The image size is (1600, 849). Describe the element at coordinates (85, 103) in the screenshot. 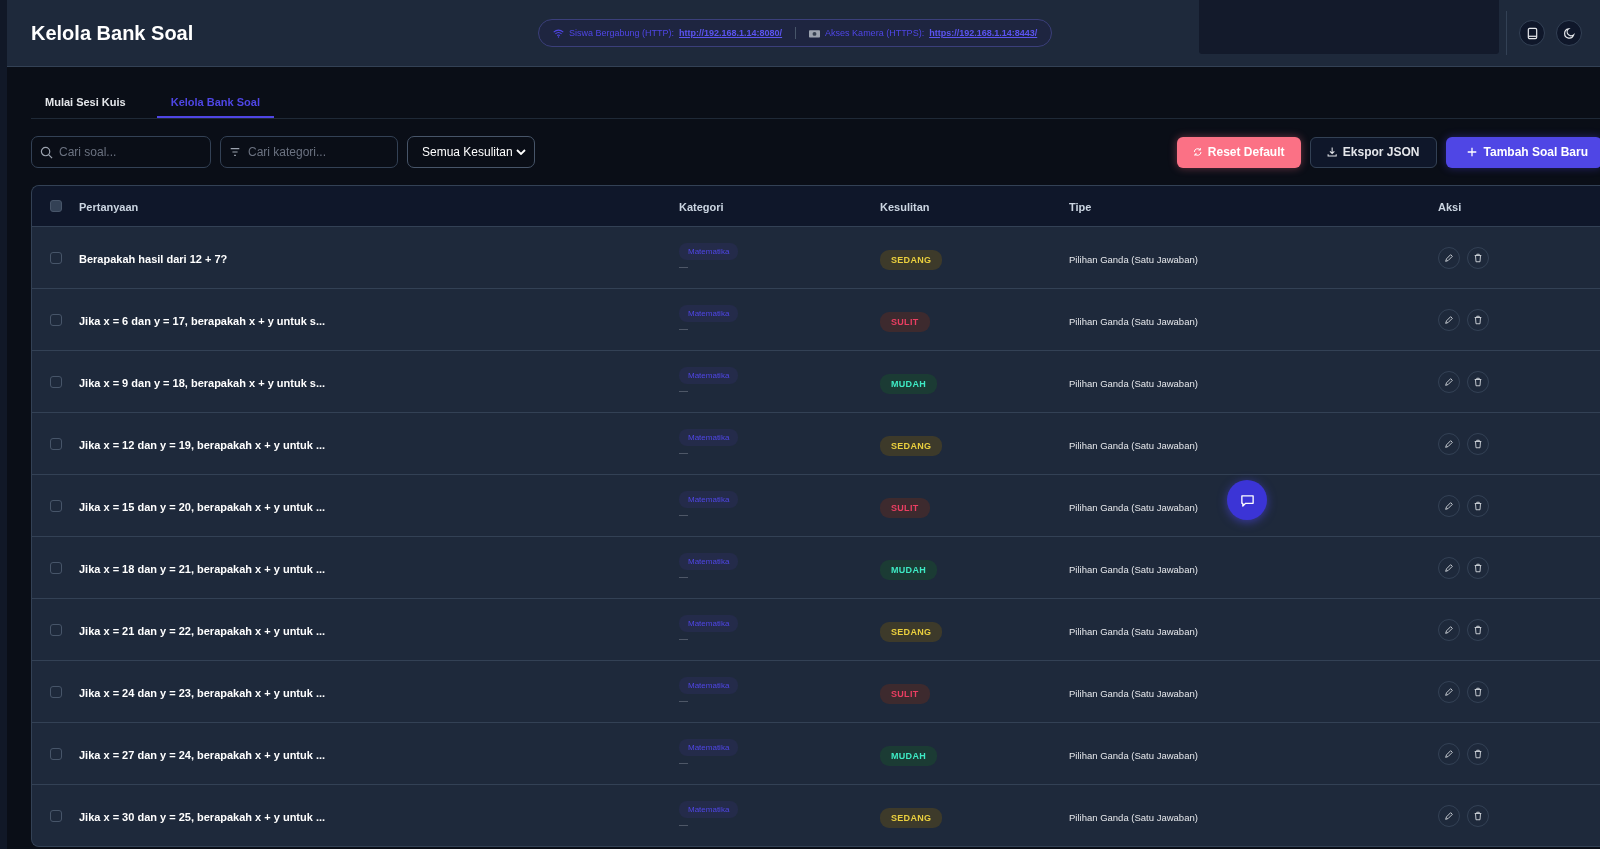

I see `tab: Mulai Sesi Kuis` at that location.